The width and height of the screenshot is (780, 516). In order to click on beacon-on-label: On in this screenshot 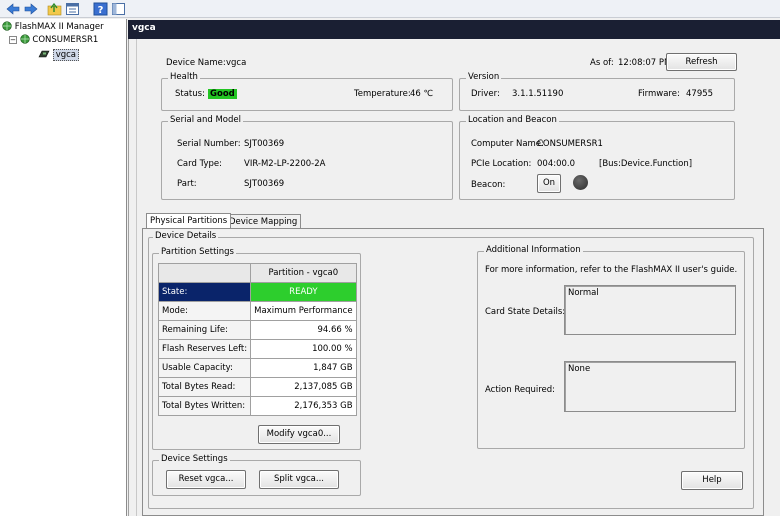, I will do `click(549, 183)`.